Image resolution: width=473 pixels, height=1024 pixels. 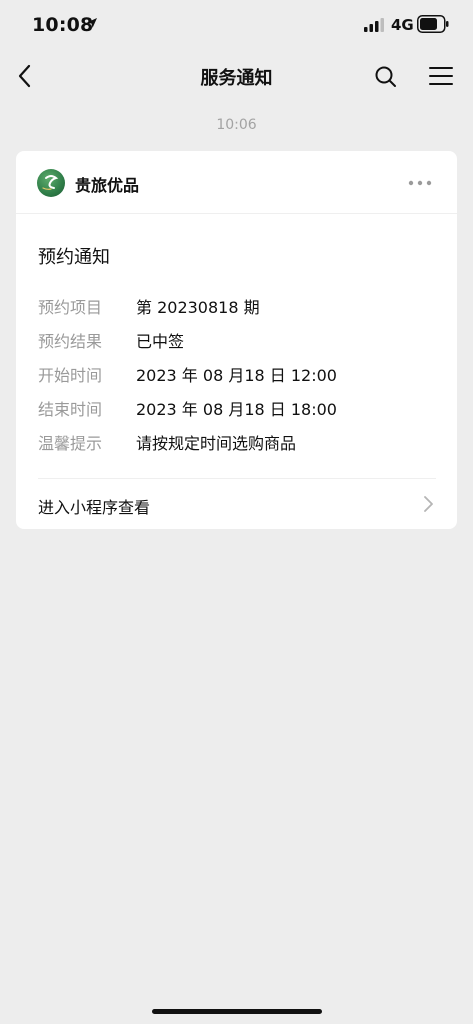 What do you see at coordinates (92, 23) in the screenshot?
I see `location-arrow-icon` at bounding box center [92, 23].